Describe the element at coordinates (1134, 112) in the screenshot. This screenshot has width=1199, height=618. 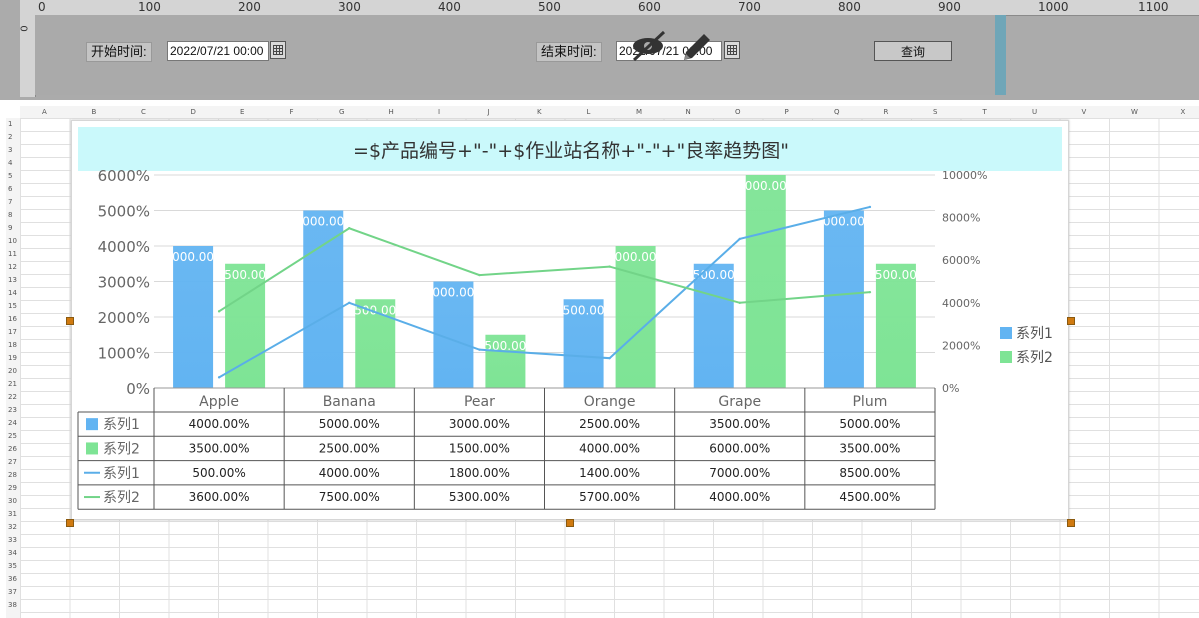
I see `column-letter: W` at that location.